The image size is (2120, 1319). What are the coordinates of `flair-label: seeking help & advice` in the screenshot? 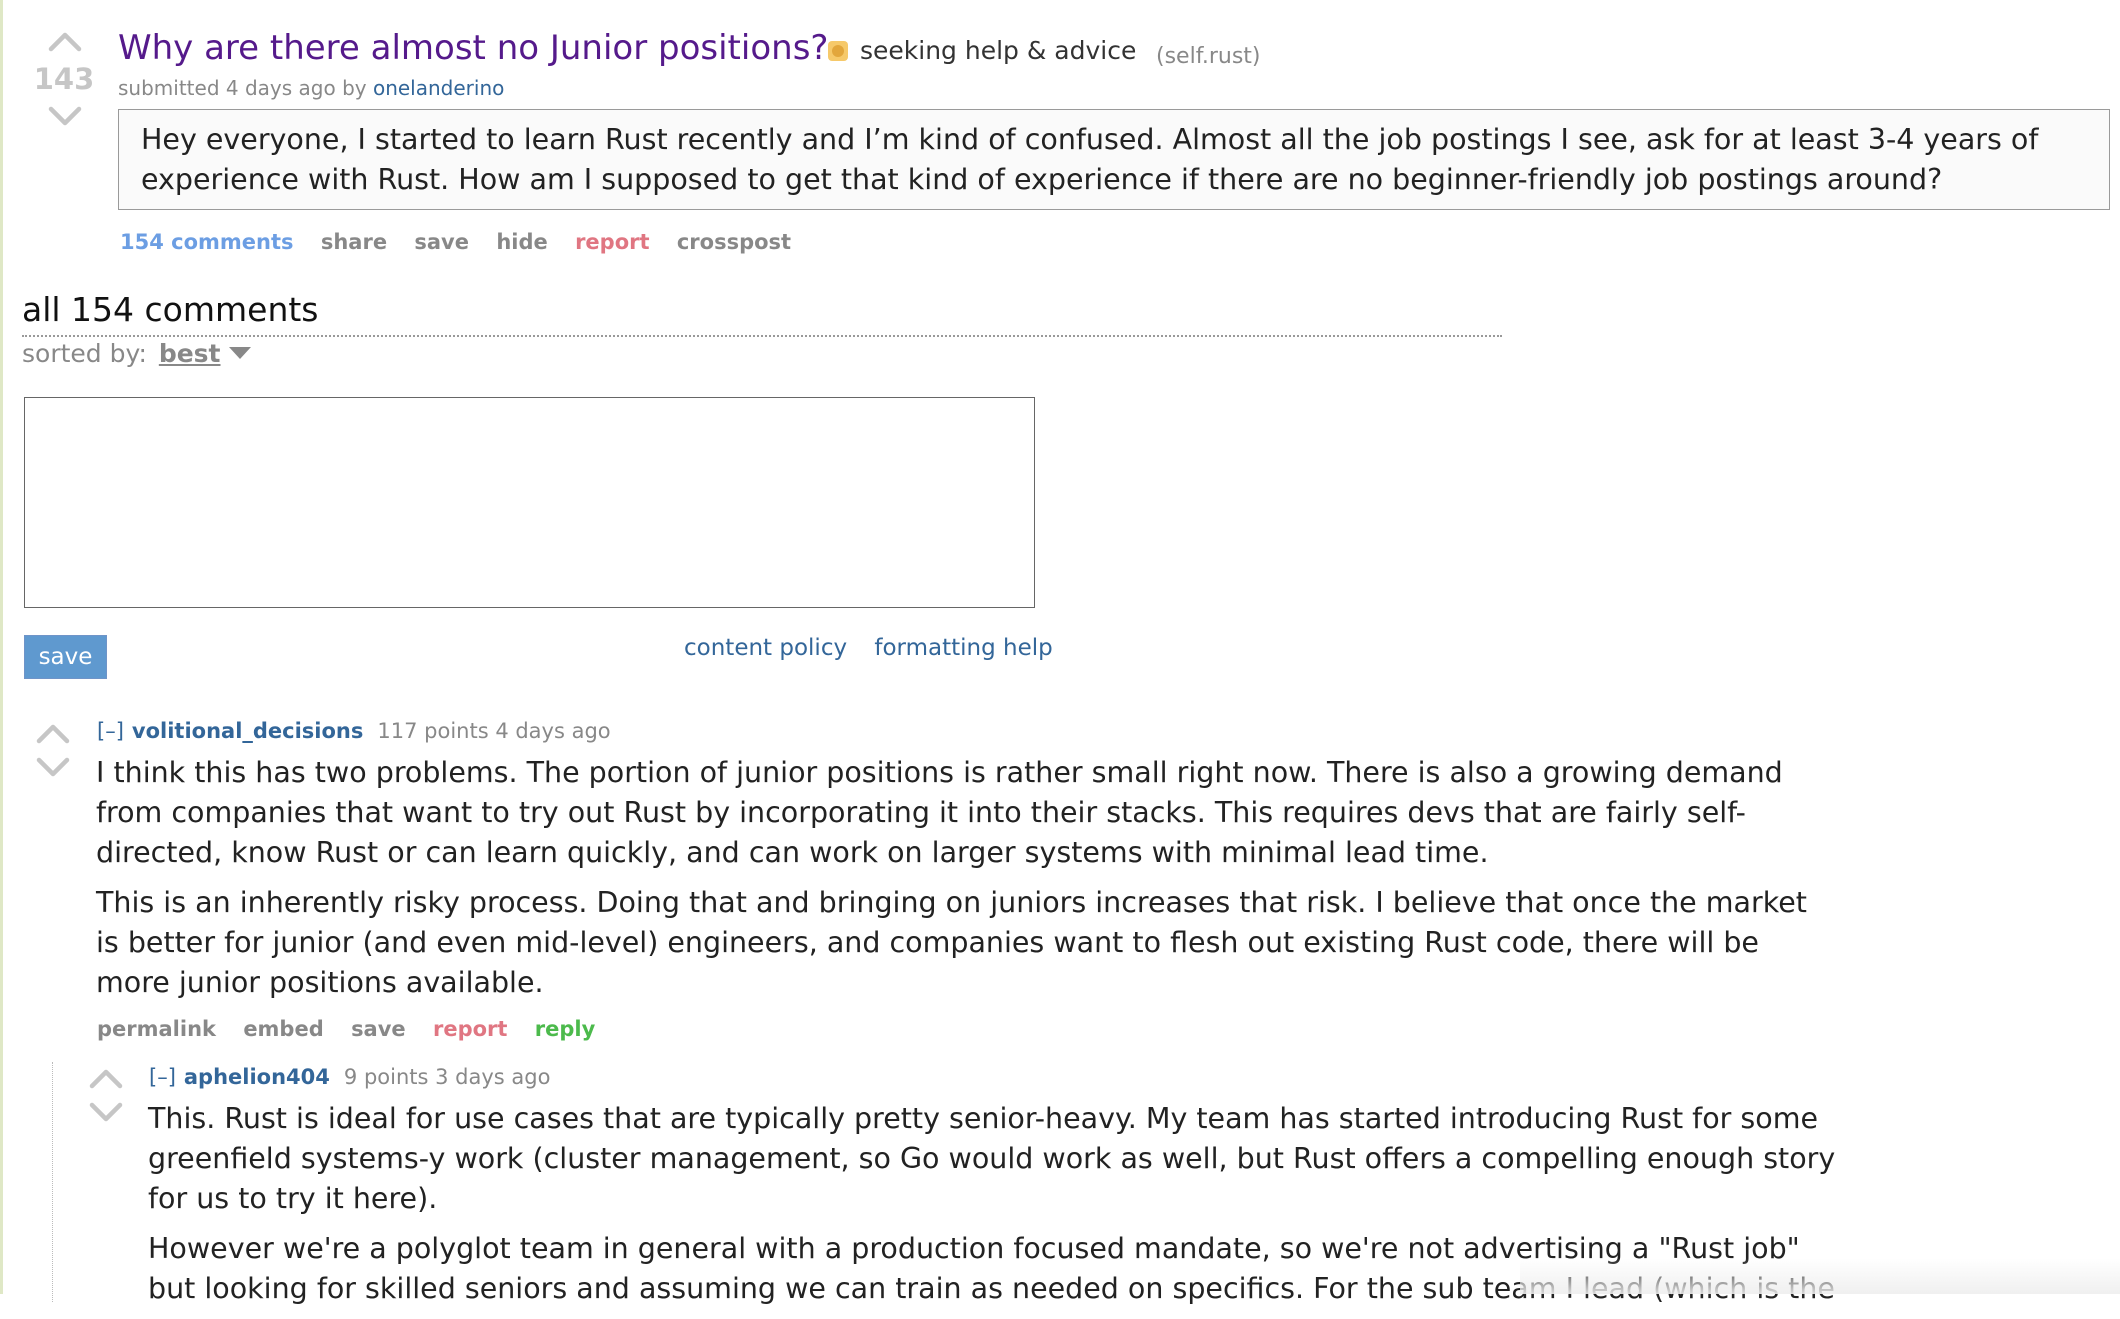 It's located at (998, 50).